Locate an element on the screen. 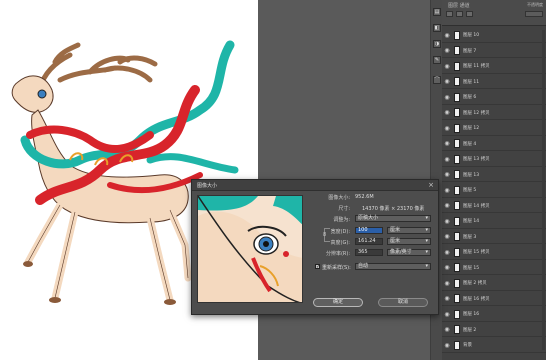 The height and width of the screenshot is (360, 546). resolution-unit-value: 像素/英寸 is located at coordinates (401, 252).